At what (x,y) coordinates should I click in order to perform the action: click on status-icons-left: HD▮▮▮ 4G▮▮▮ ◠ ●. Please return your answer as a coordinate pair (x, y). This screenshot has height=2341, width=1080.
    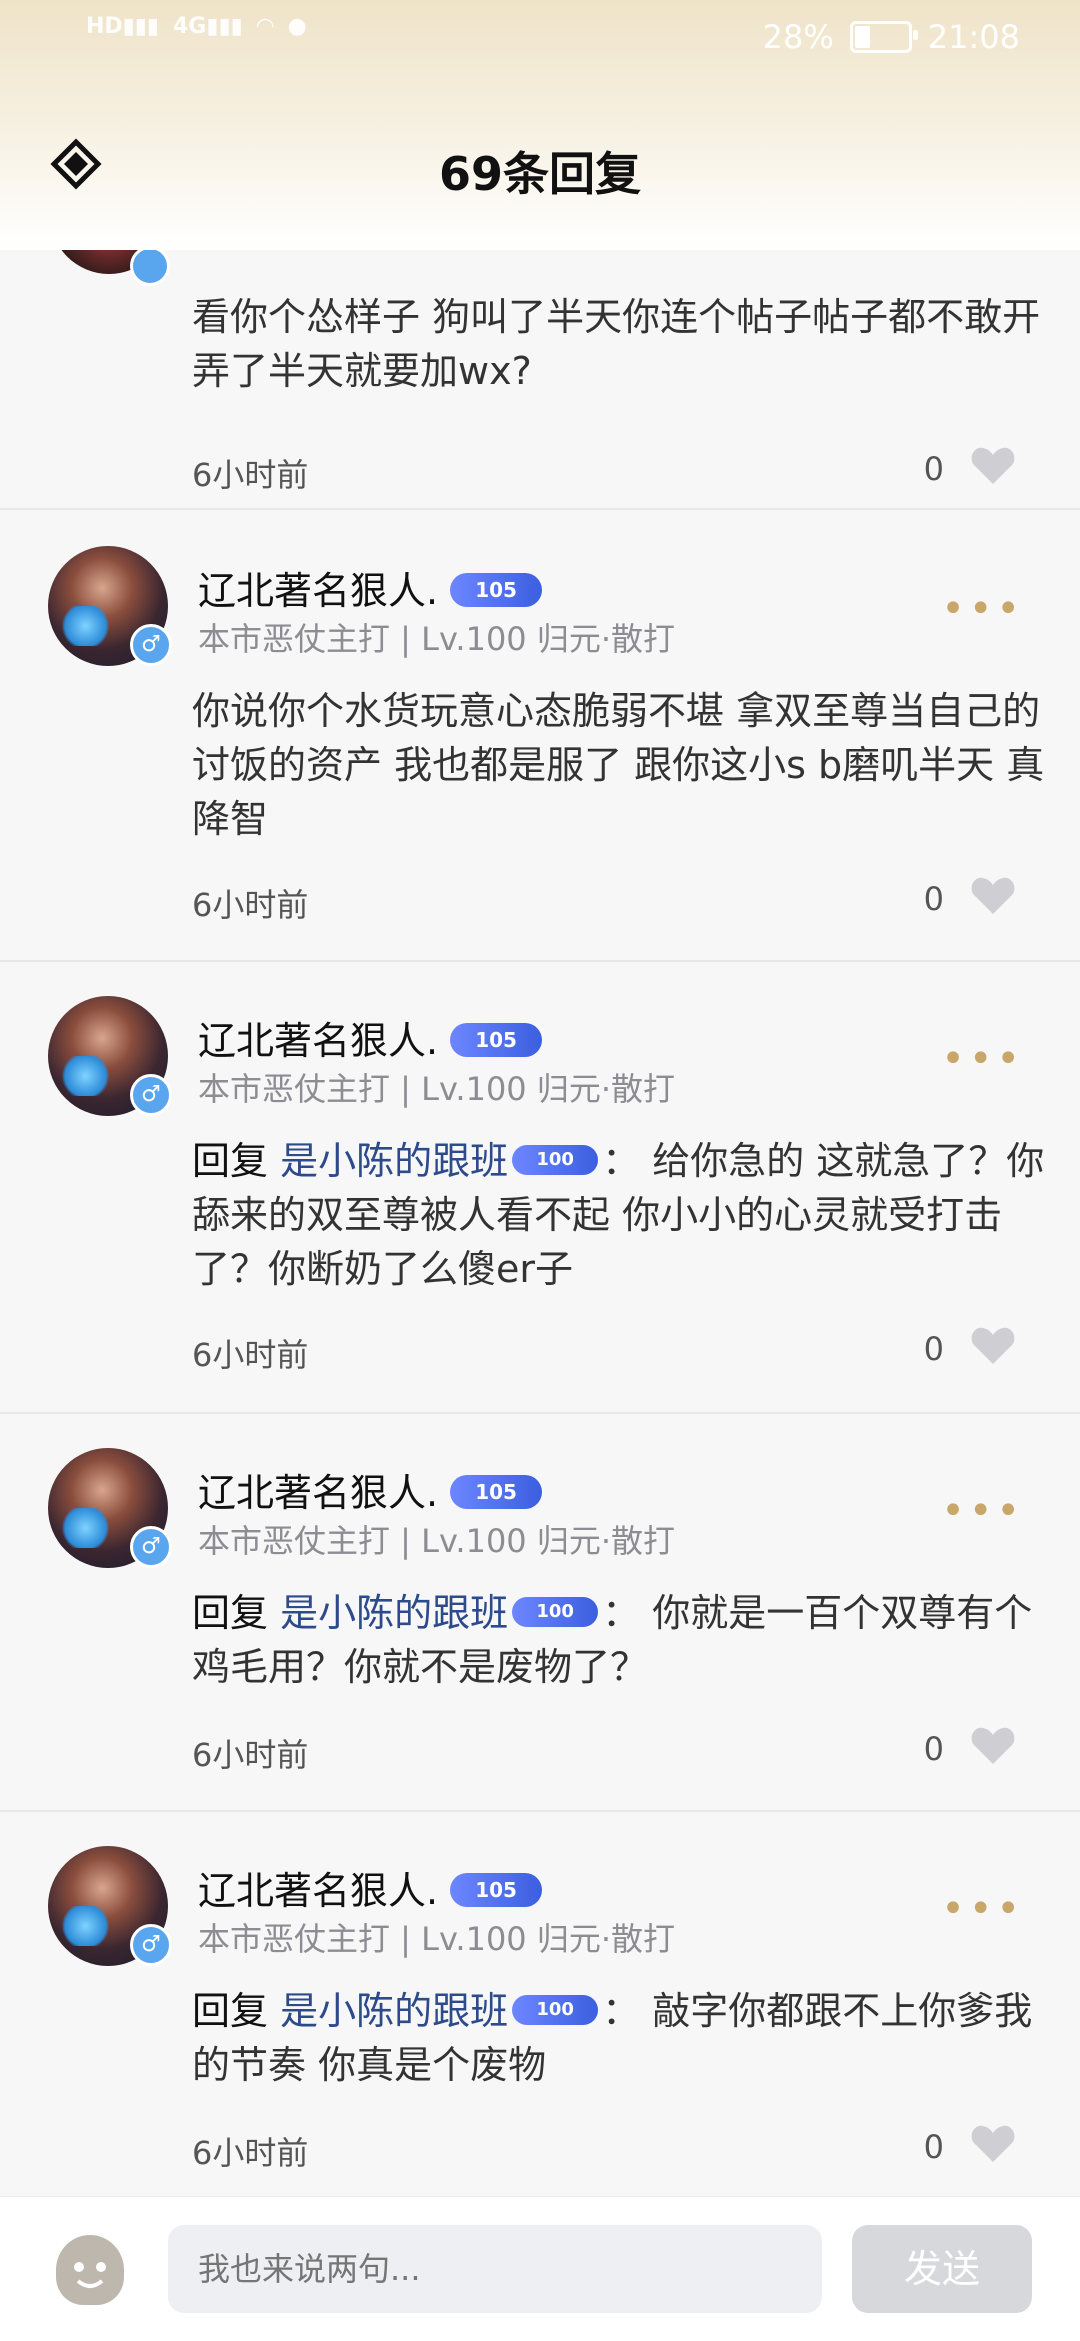
    Looking at the image, I should click on (196, 26).